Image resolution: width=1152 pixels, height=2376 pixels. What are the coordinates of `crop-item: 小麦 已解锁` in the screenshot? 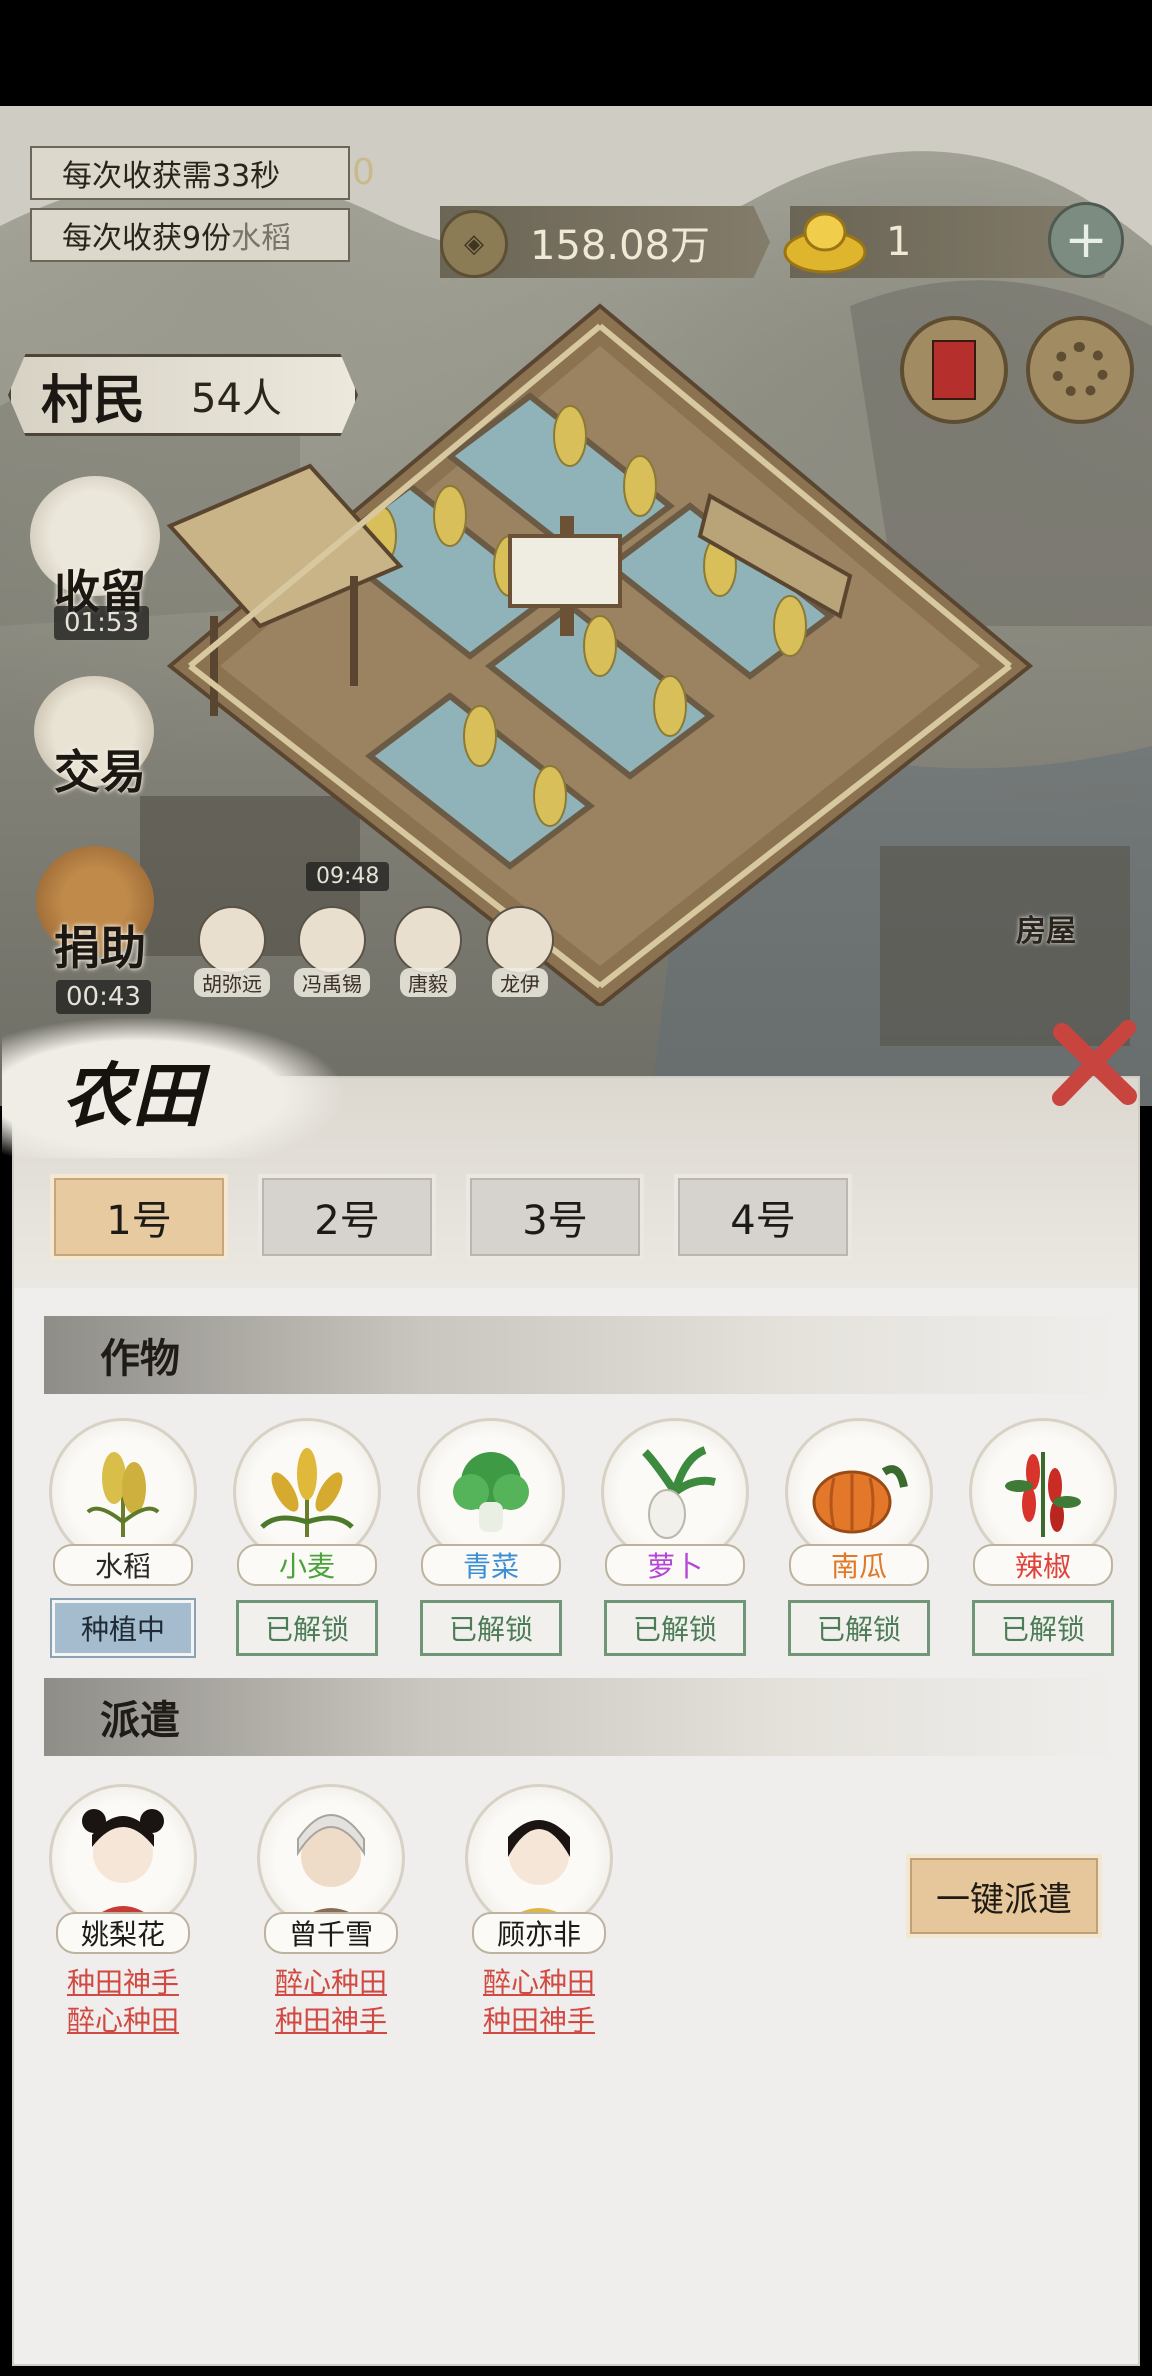 It's located at (307, 1537).